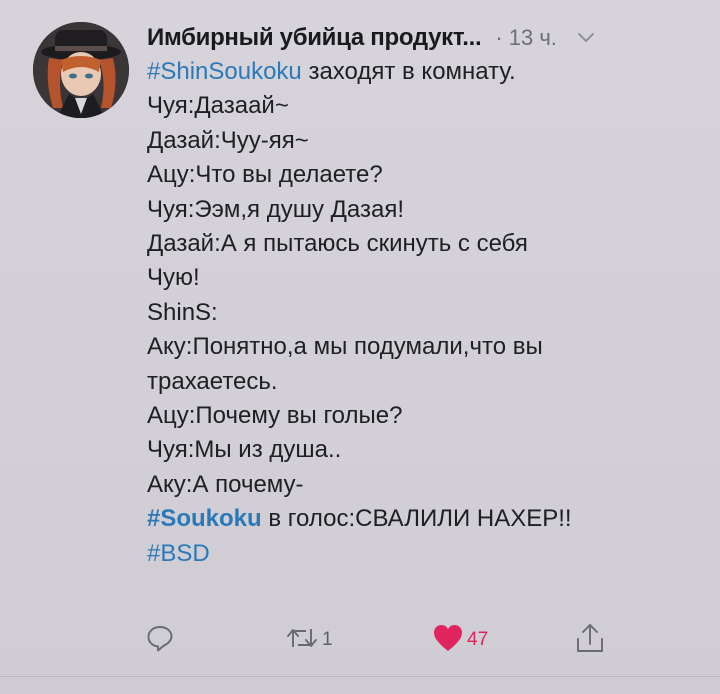 This screenshot has width=720, height=694. I want to click on share-icon, so click(590, 640).